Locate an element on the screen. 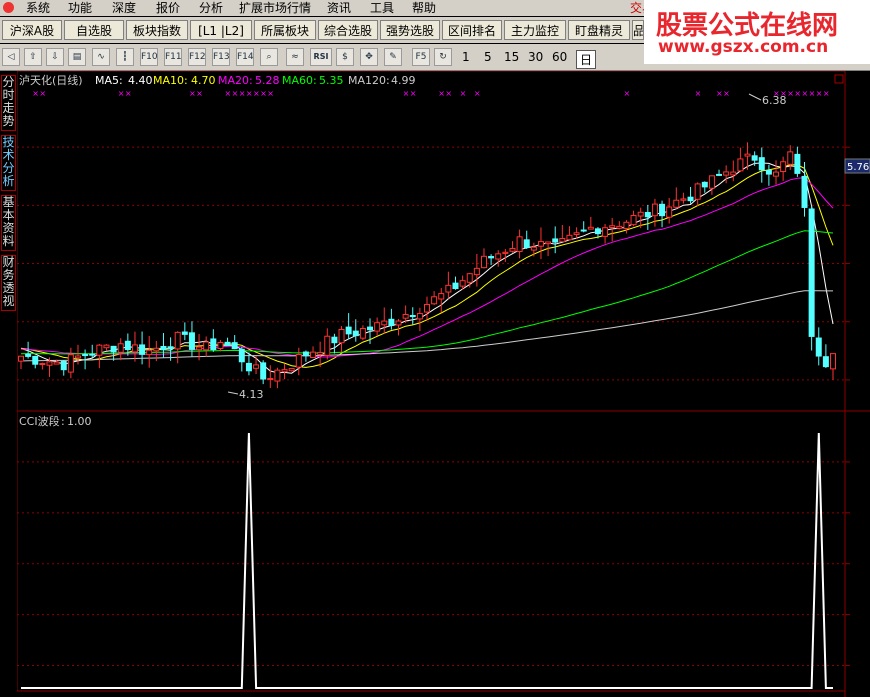  period-5min: 5 is located at coordinates (488, 57).